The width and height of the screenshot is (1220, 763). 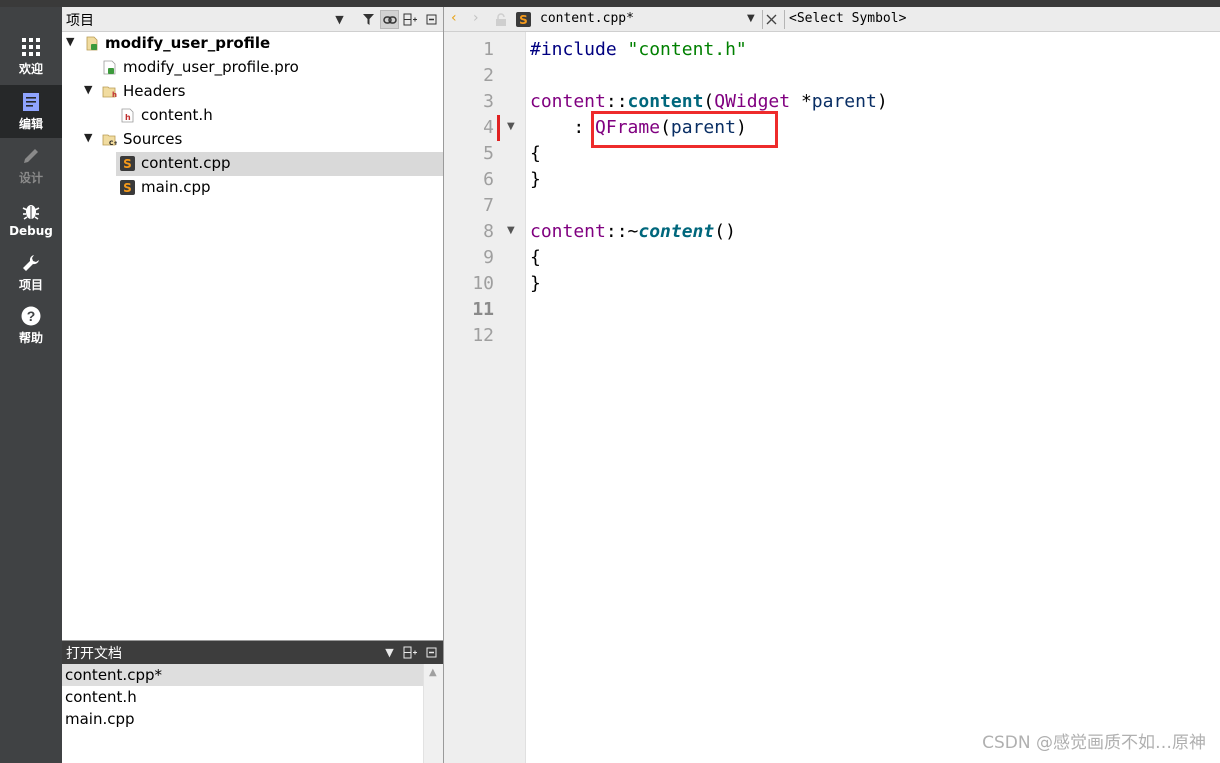 What do you see at coordinates (30, 68) in the screenshot?
I see `mode-label: 欢迎` at bounding box center [30, 68].